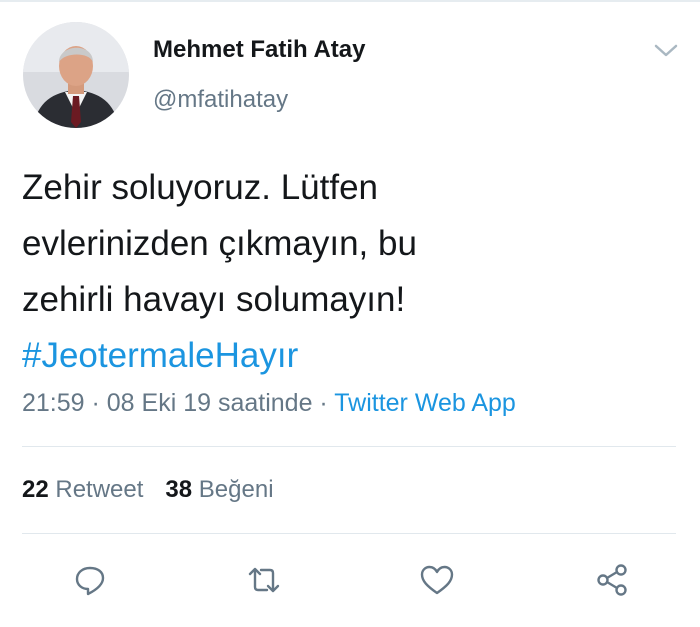 This screenshot has width=700, height=627. I want to click on chevron-down-icon, so click(666, 50).